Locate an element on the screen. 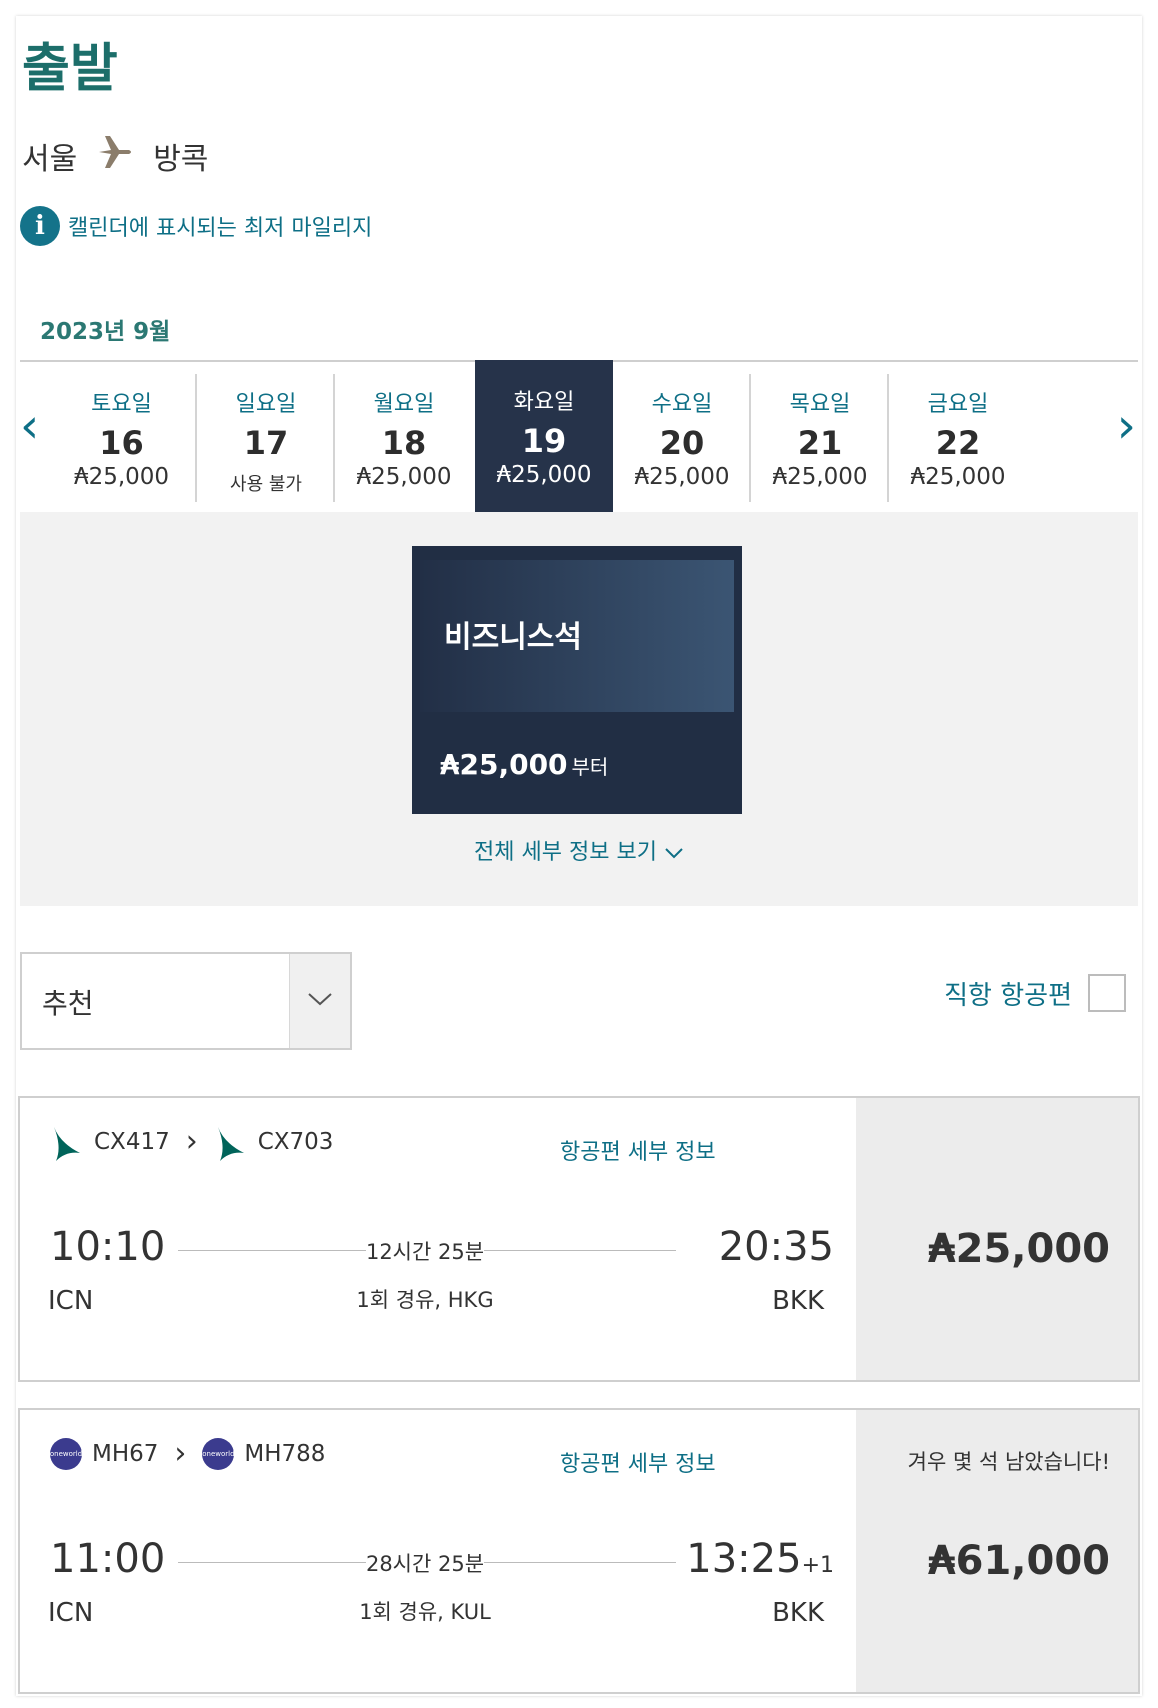 This screenshot has height=1708, width=1158. cabin-price-value: ₳25,000 is located at coordinates (504, 764).